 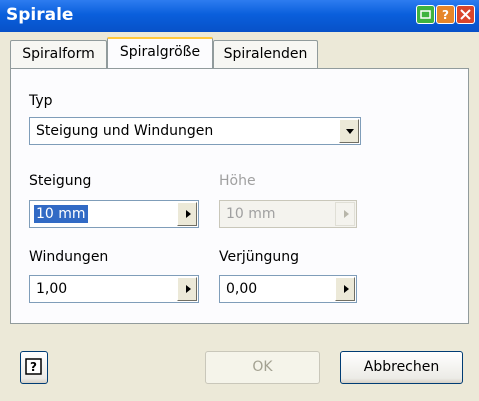 I want to click on green-app-icon, so click(x=425, y=14).